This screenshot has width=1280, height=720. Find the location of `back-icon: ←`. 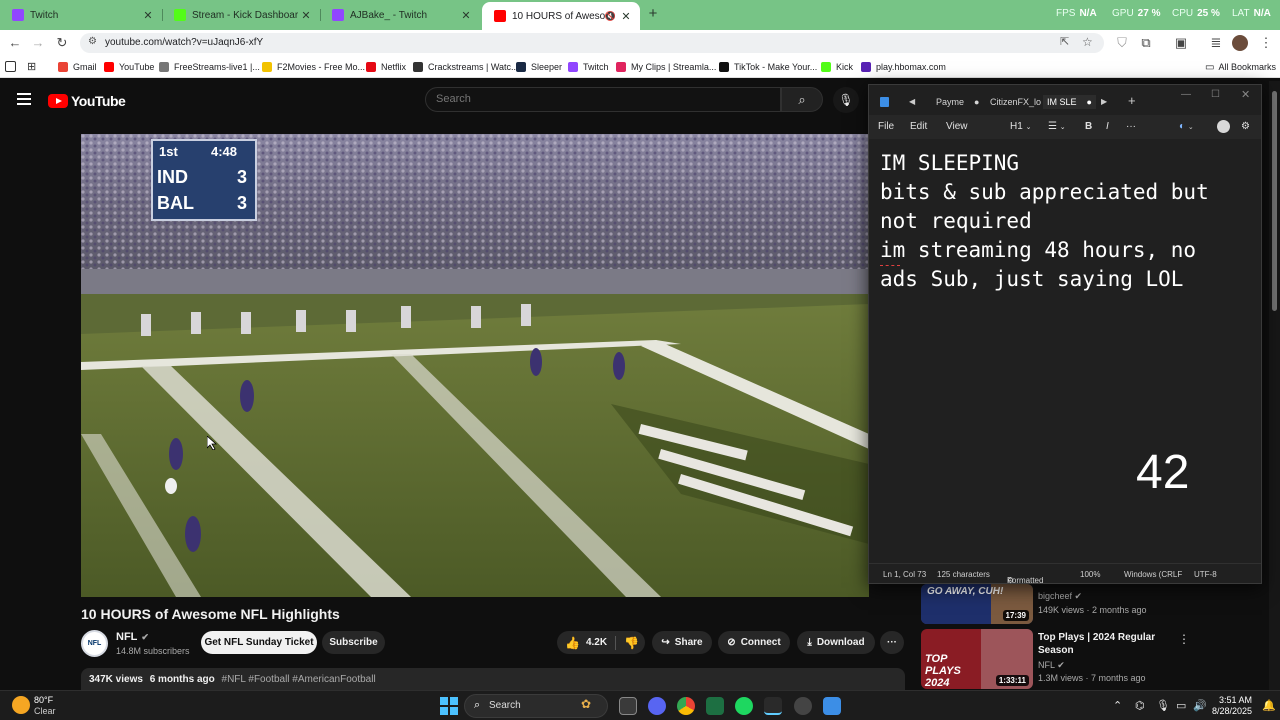

back-icon: ← is located at coordinates (15, 43).